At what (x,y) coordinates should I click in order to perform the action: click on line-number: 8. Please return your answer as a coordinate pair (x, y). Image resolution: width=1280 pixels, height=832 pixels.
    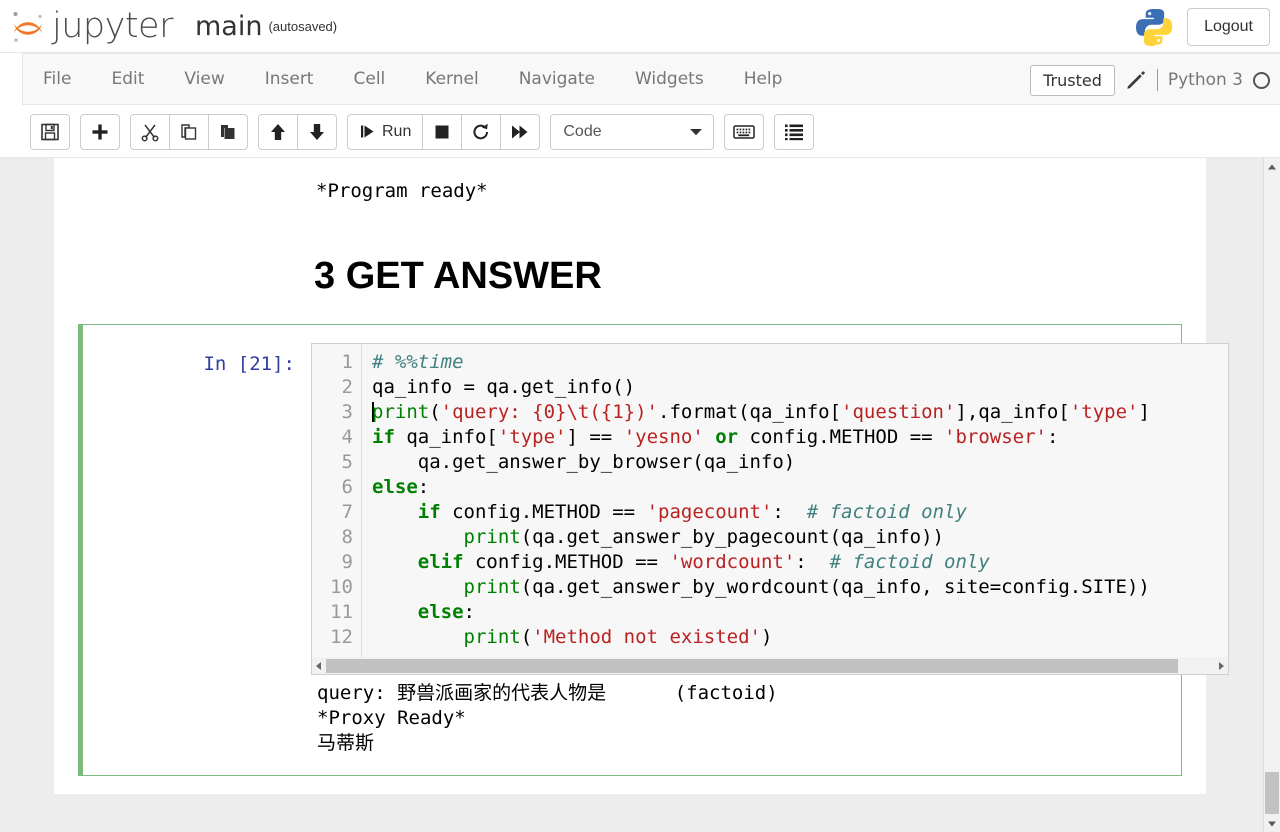
    Looking at the image, I should click on (347, 537).